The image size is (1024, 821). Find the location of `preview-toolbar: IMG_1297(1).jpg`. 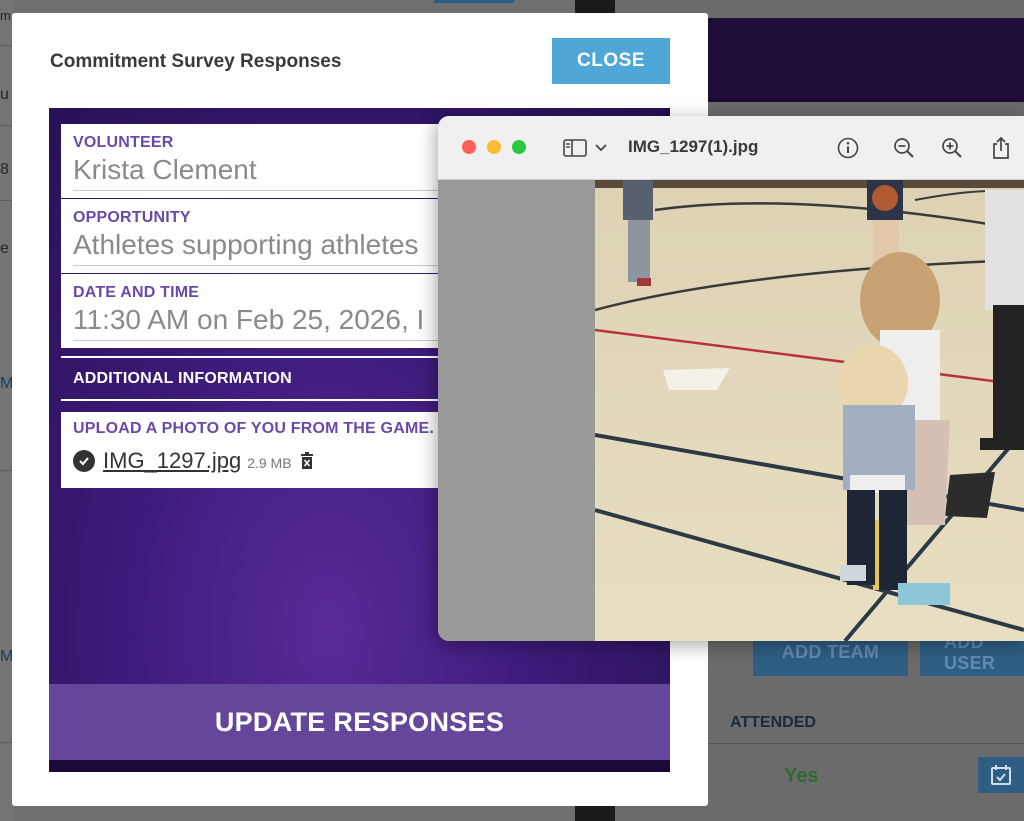

preview-toolbar: IMG_1297(1).jpg is located at coordinates (731, 148).